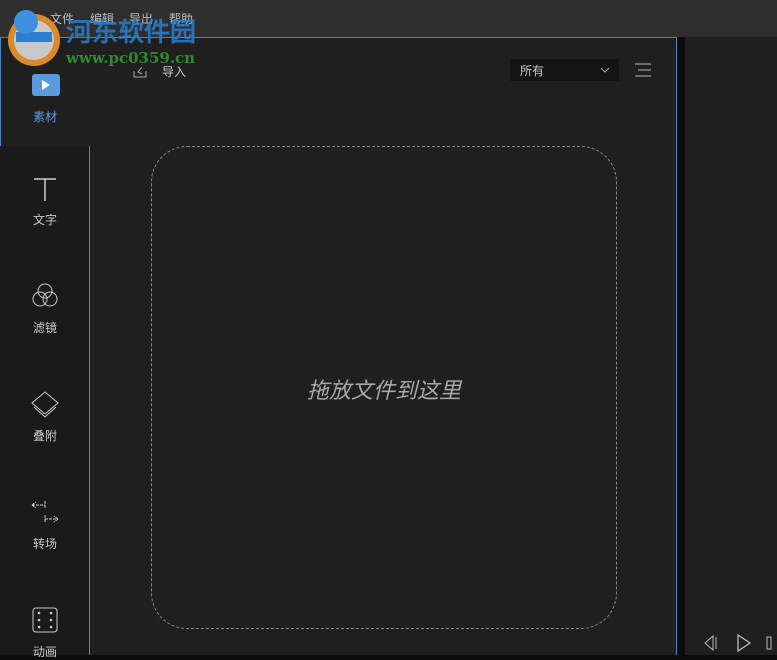  What do you see at coordinates (44, 652) in the screenshot?
I see `sidebar-label: 动画` at bounding box center [44, 652].